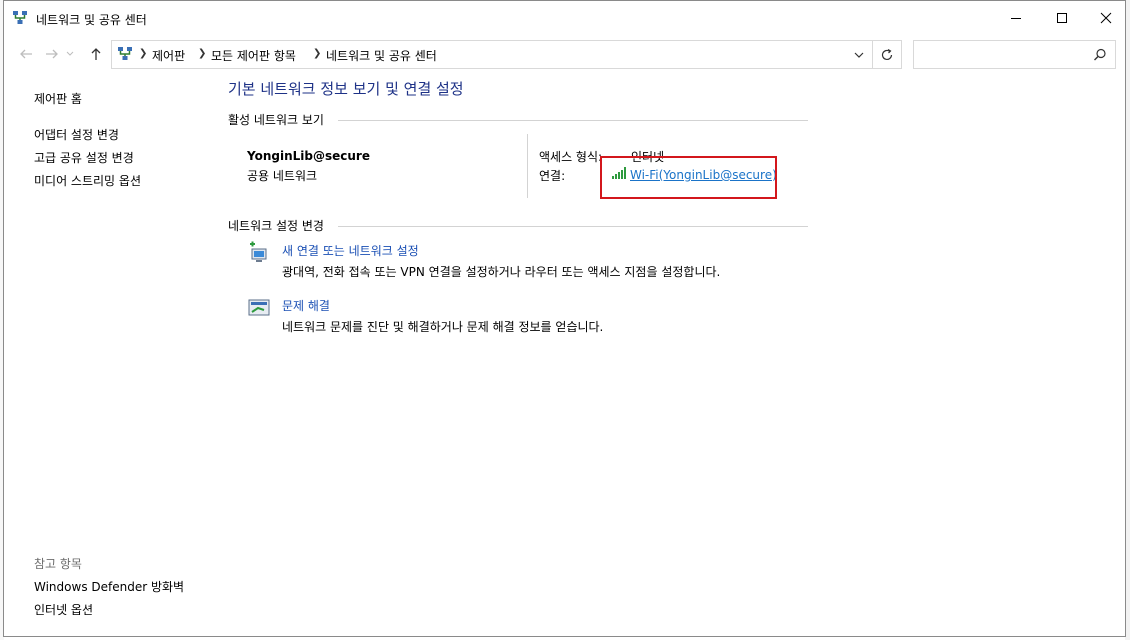 The height and width of the screenshot is (640, 1130). What do you see at coordinates (688, 177) in the screenshot?
I see `highlight-annotation-box` at bounding box center [688, 177].